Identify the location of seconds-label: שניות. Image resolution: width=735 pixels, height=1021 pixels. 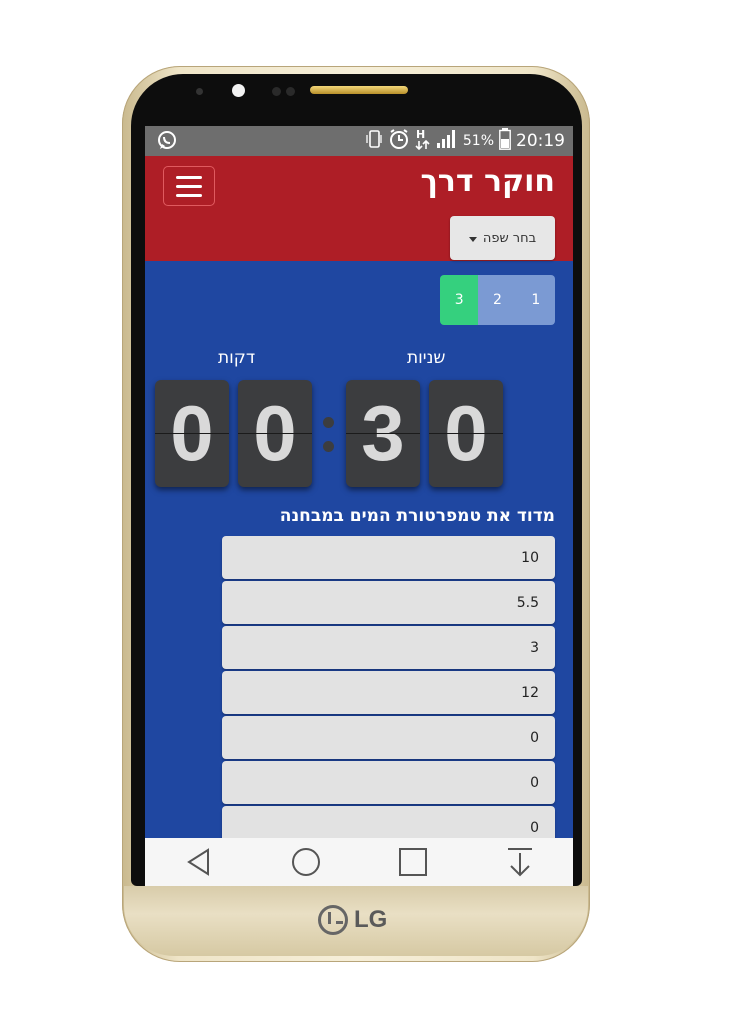
(426, 358).